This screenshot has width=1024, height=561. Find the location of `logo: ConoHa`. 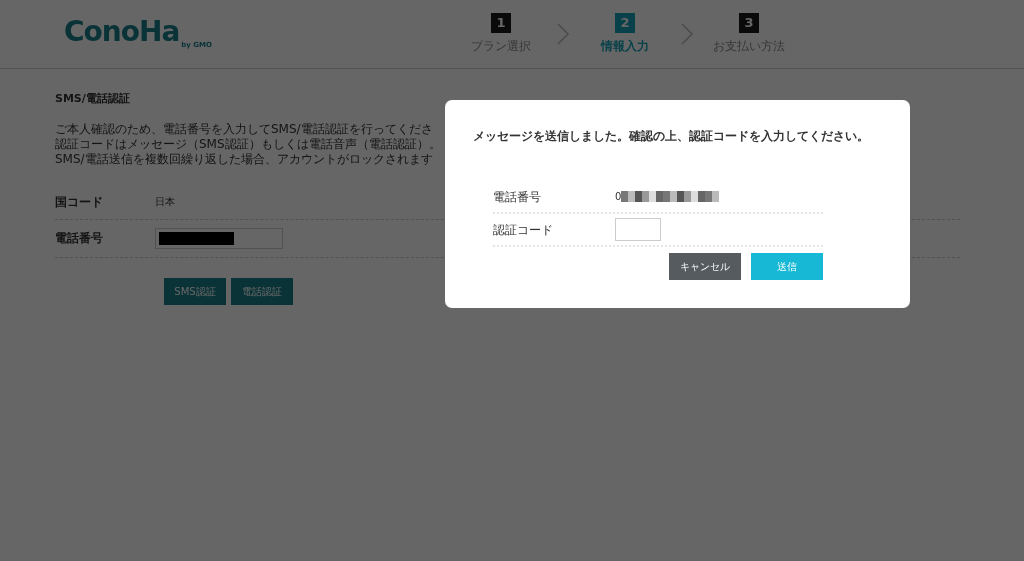

logo: ConoHa is located at coordinates (122, 31).